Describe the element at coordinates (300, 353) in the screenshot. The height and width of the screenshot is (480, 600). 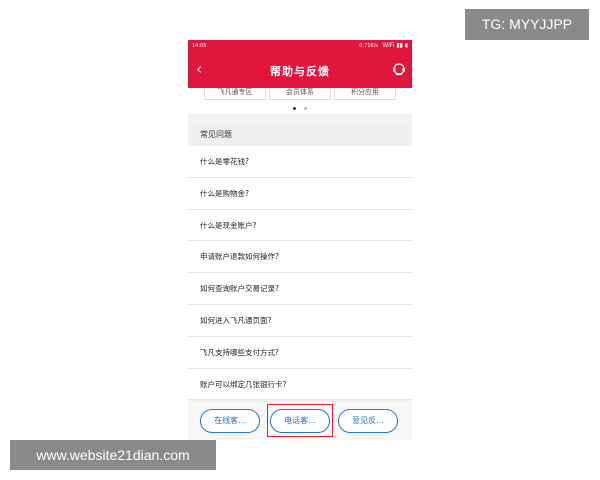
I see `faq-item: 飞凡支持哪些支付方式?` at that location.